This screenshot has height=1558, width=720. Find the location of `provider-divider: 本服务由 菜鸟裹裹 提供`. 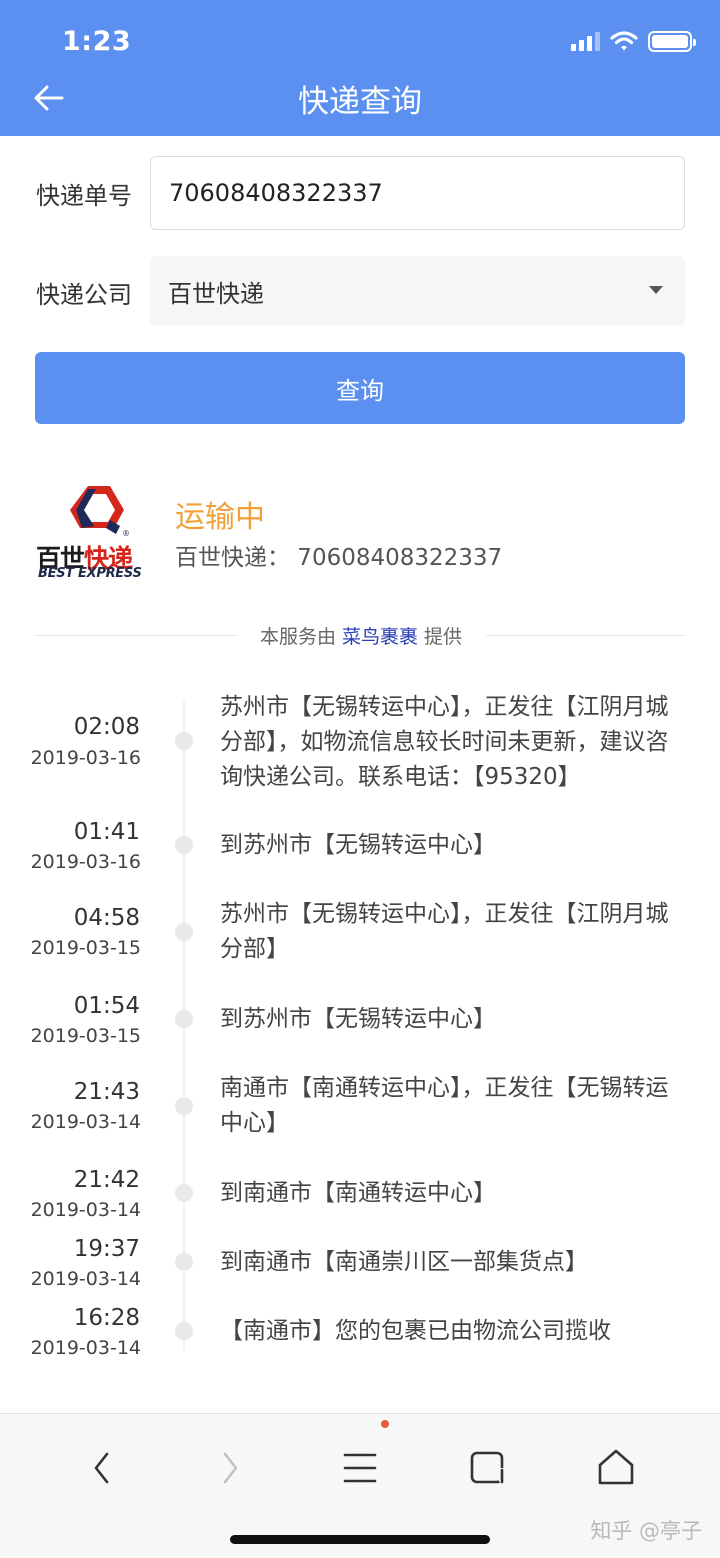

provider-divider: 本服务由 菜鸟裹裹 提供 is located at coordinates (361, 636).